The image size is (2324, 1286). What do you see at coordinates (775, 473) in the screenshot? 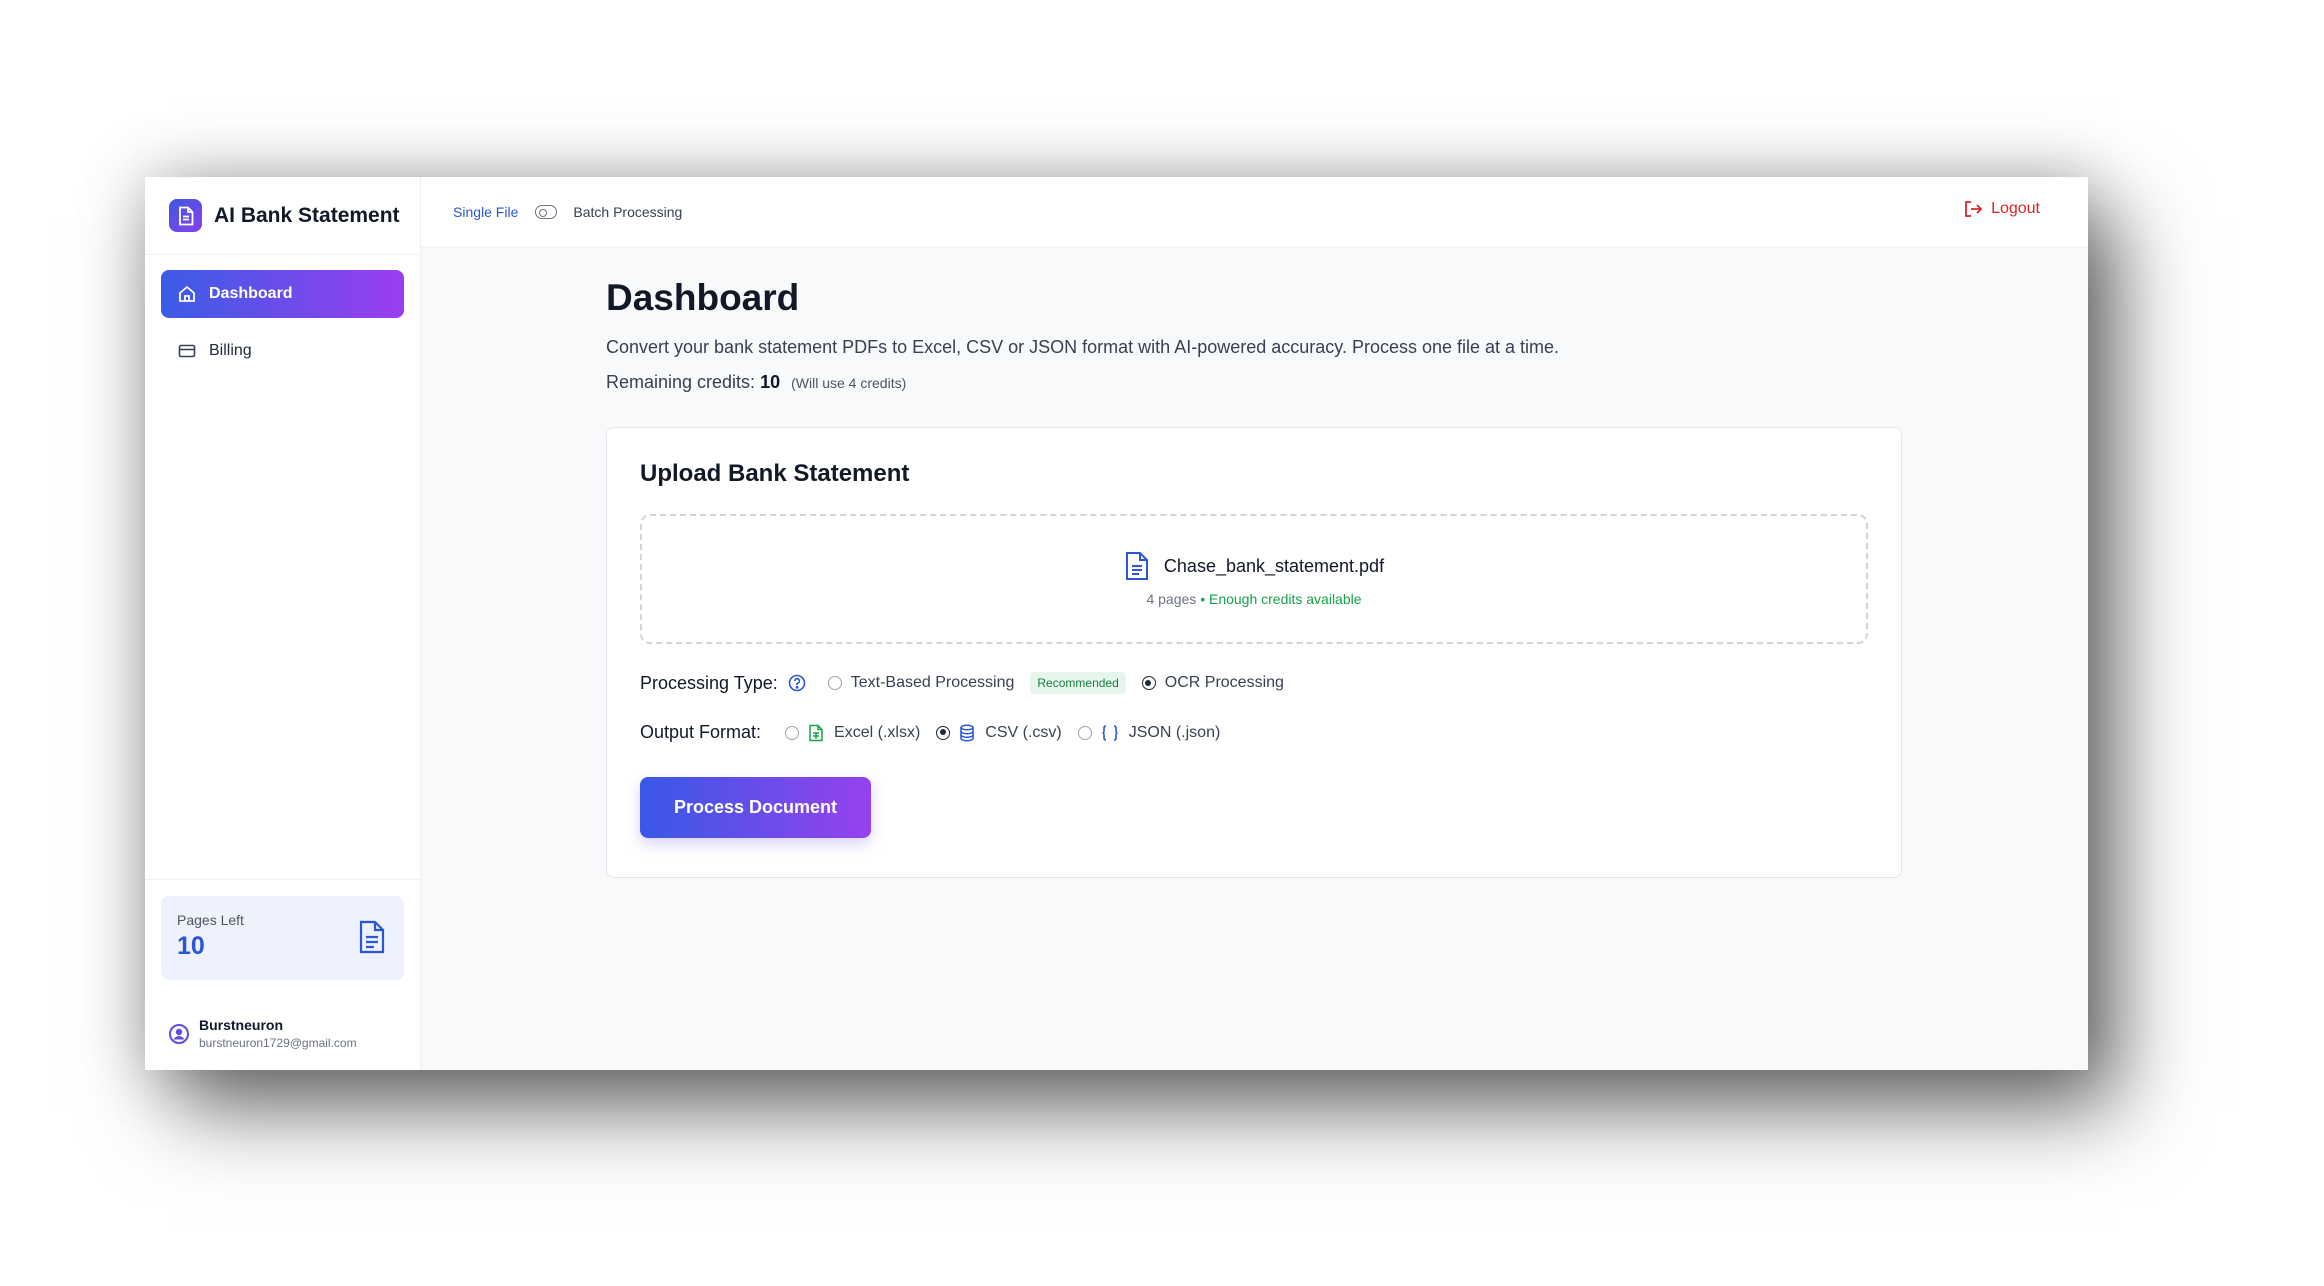
I see `upload-card-title: Upload Bank Statement` at bounding box center [775, 473].